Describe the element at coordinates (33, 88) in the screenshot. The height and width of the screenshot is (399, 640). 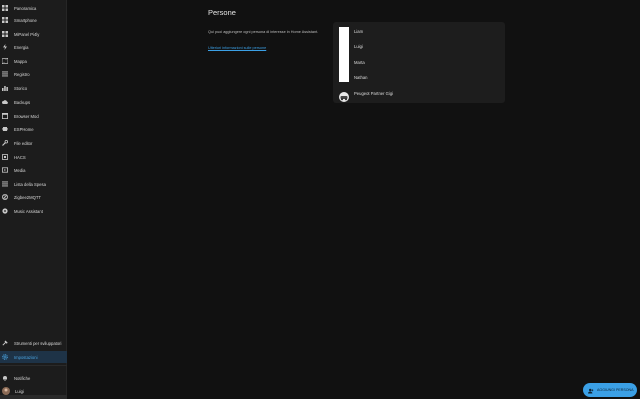
I see `sidebar-item-storico: Storico` at that location.